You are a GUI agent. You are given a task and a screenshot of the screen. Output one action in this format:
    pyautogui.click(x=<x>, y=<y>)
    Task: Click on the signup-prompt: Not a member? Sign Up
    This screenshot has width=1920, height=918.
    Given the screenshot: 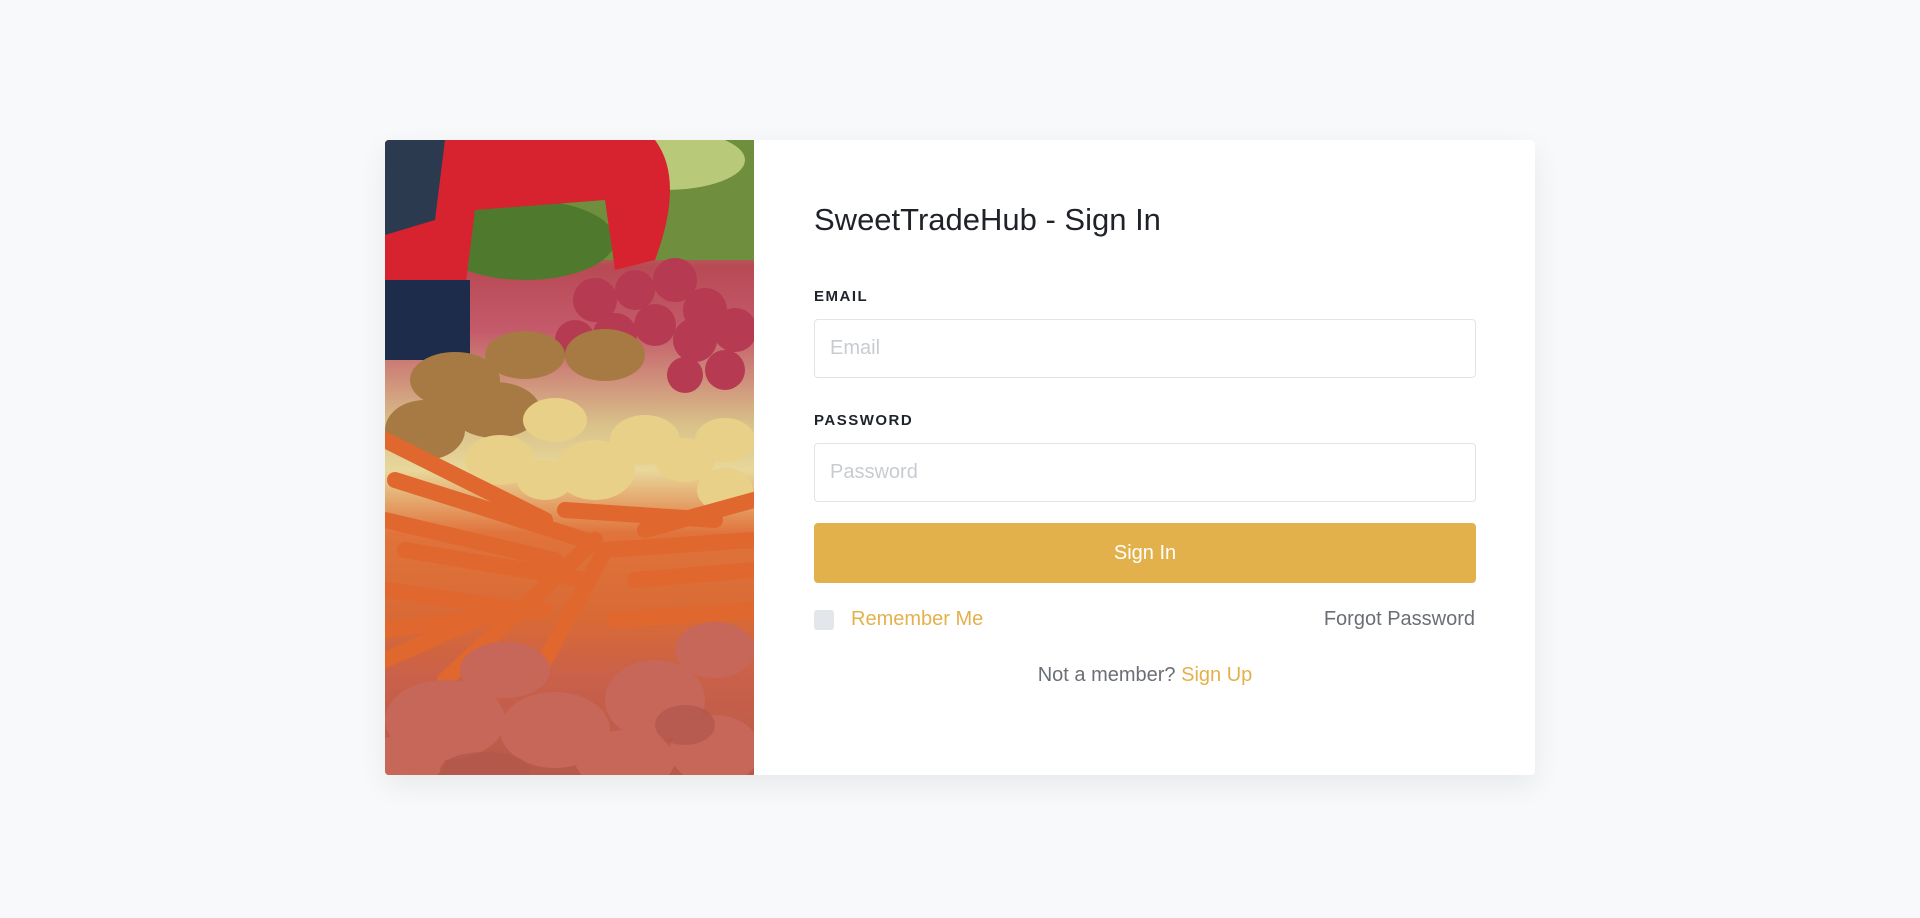 What is the action you would take?
    pyautogui.click(x=1145, y=675)
    